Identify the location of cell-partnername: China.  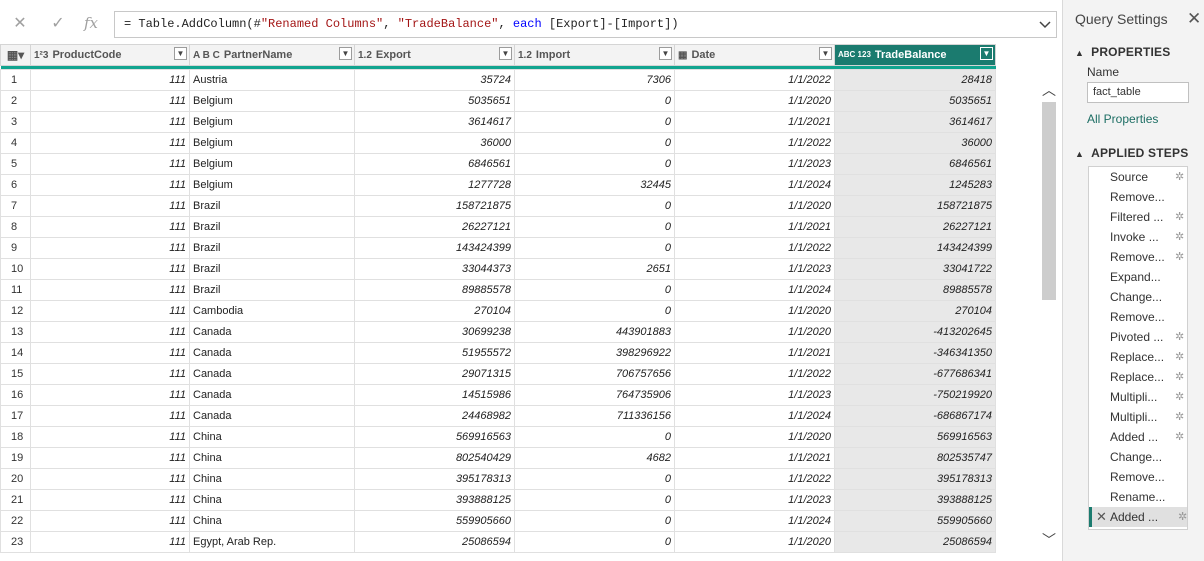
(272, 500).